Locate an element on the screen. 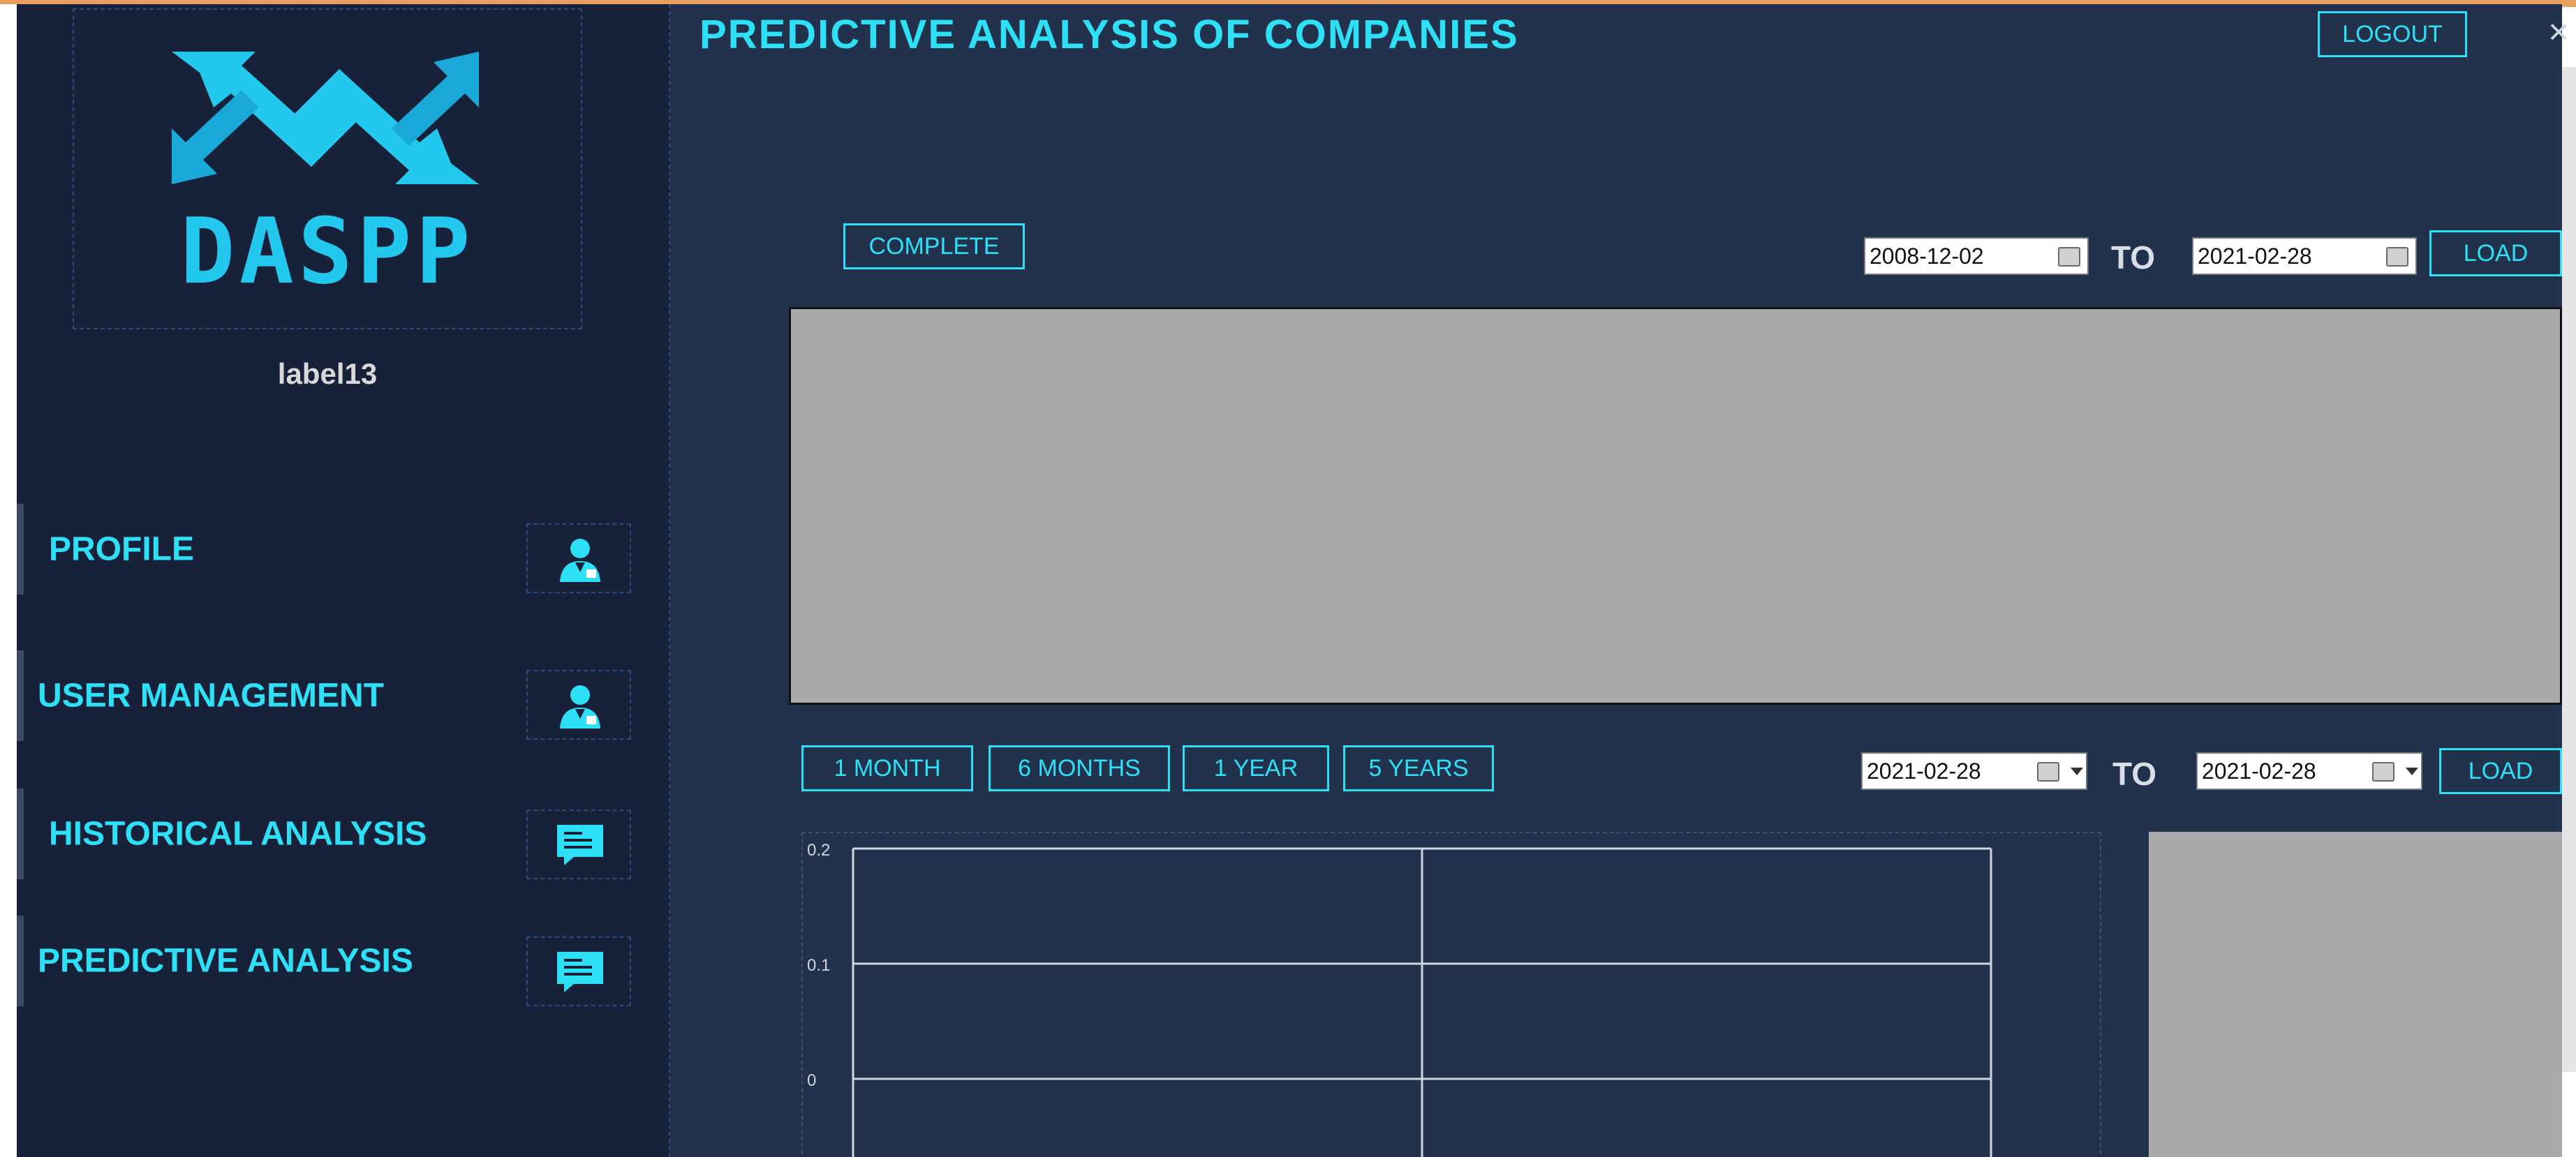 The width and height of the screenshot is (2576, 1157). sidebar-item-label: PROFILE is located at coordinates (122, 549).